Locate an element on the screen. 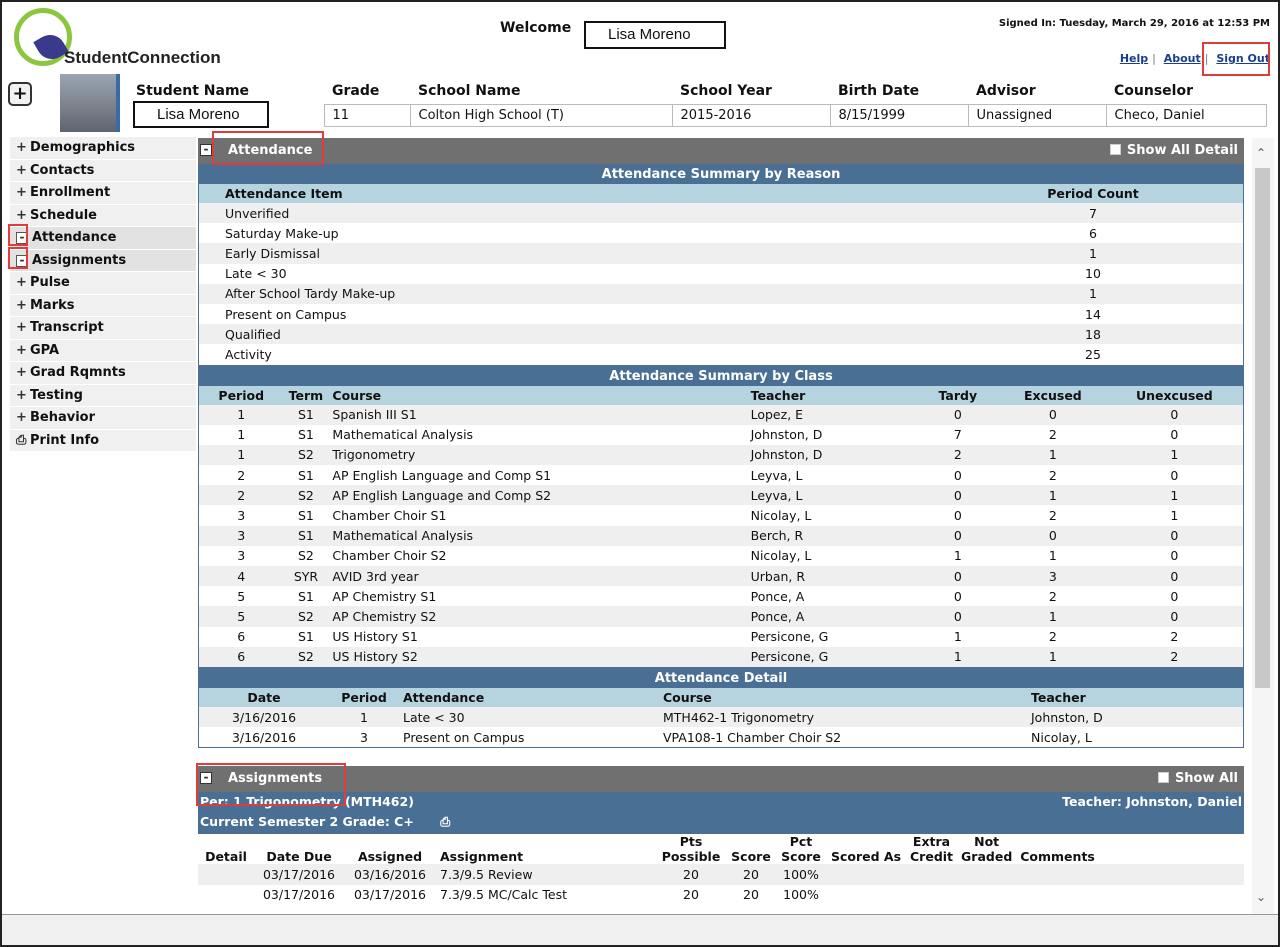 The height and width of the screenshot is (947, 1280). col-period: Period is located at coordinates (241, 395).